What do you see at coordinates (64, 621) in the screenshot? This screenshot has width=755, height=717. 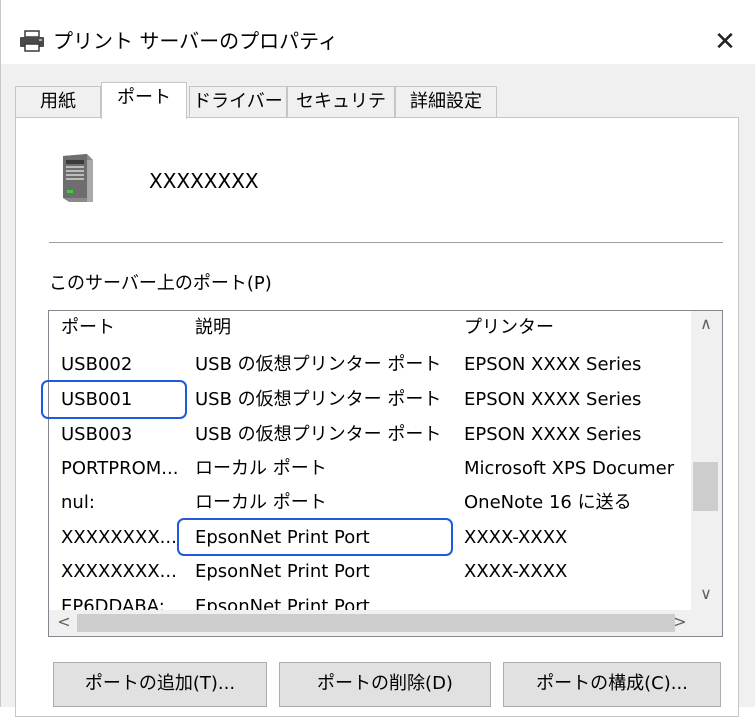 I see `scroll-left-icon: <` at bounding box center [64, 621].